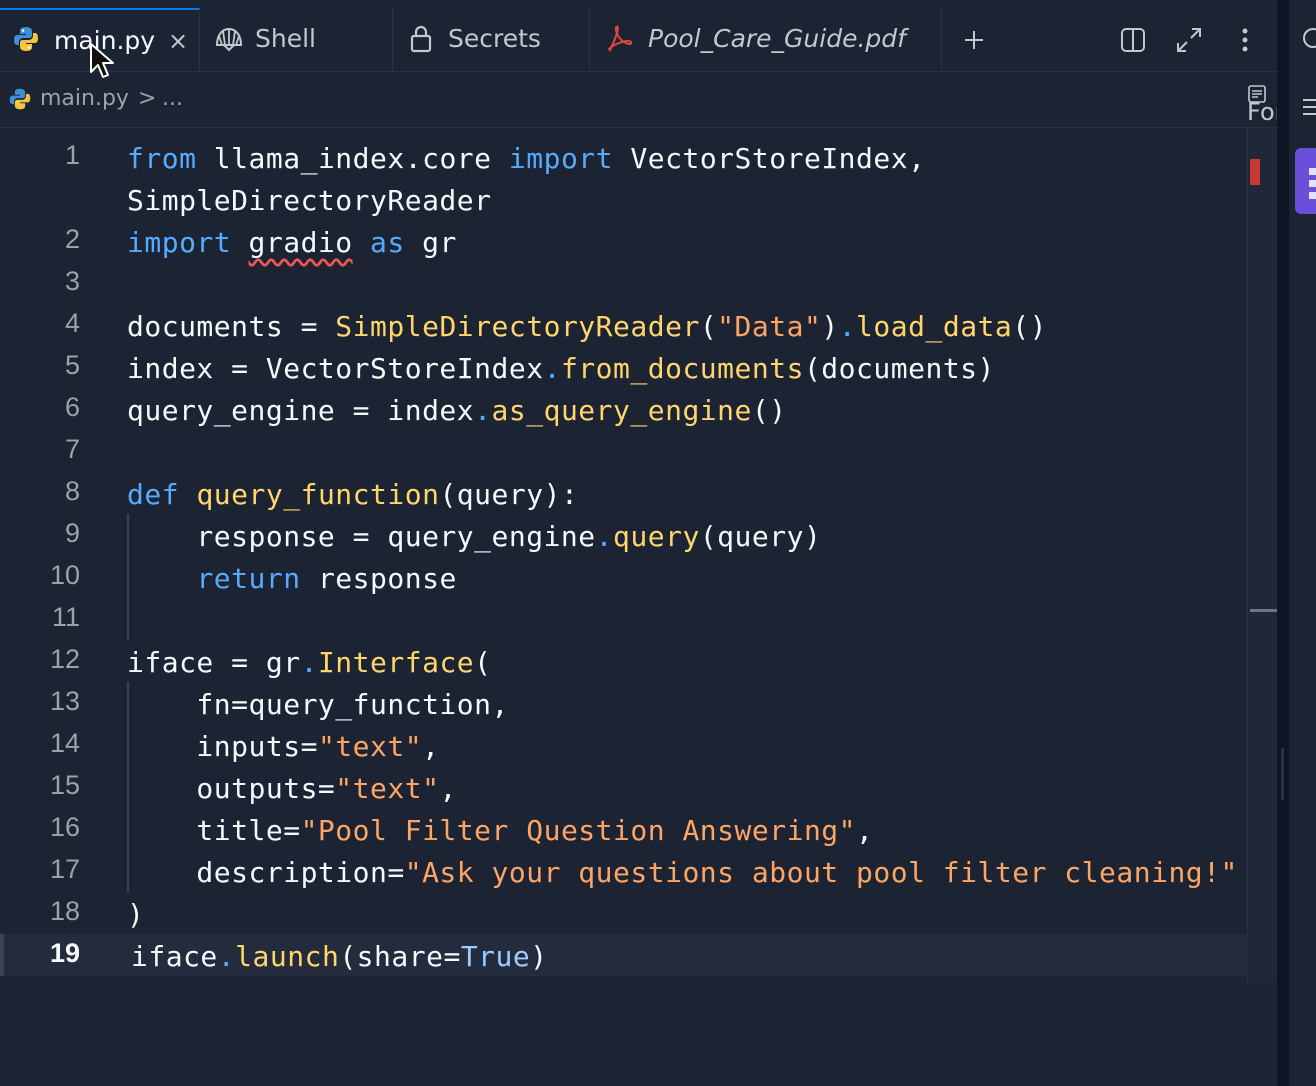 This screenshot has width=1316, height=1086. Describe the element at coordinates (64, 701) in the screenshot. I see `line-number: 13` at that location.